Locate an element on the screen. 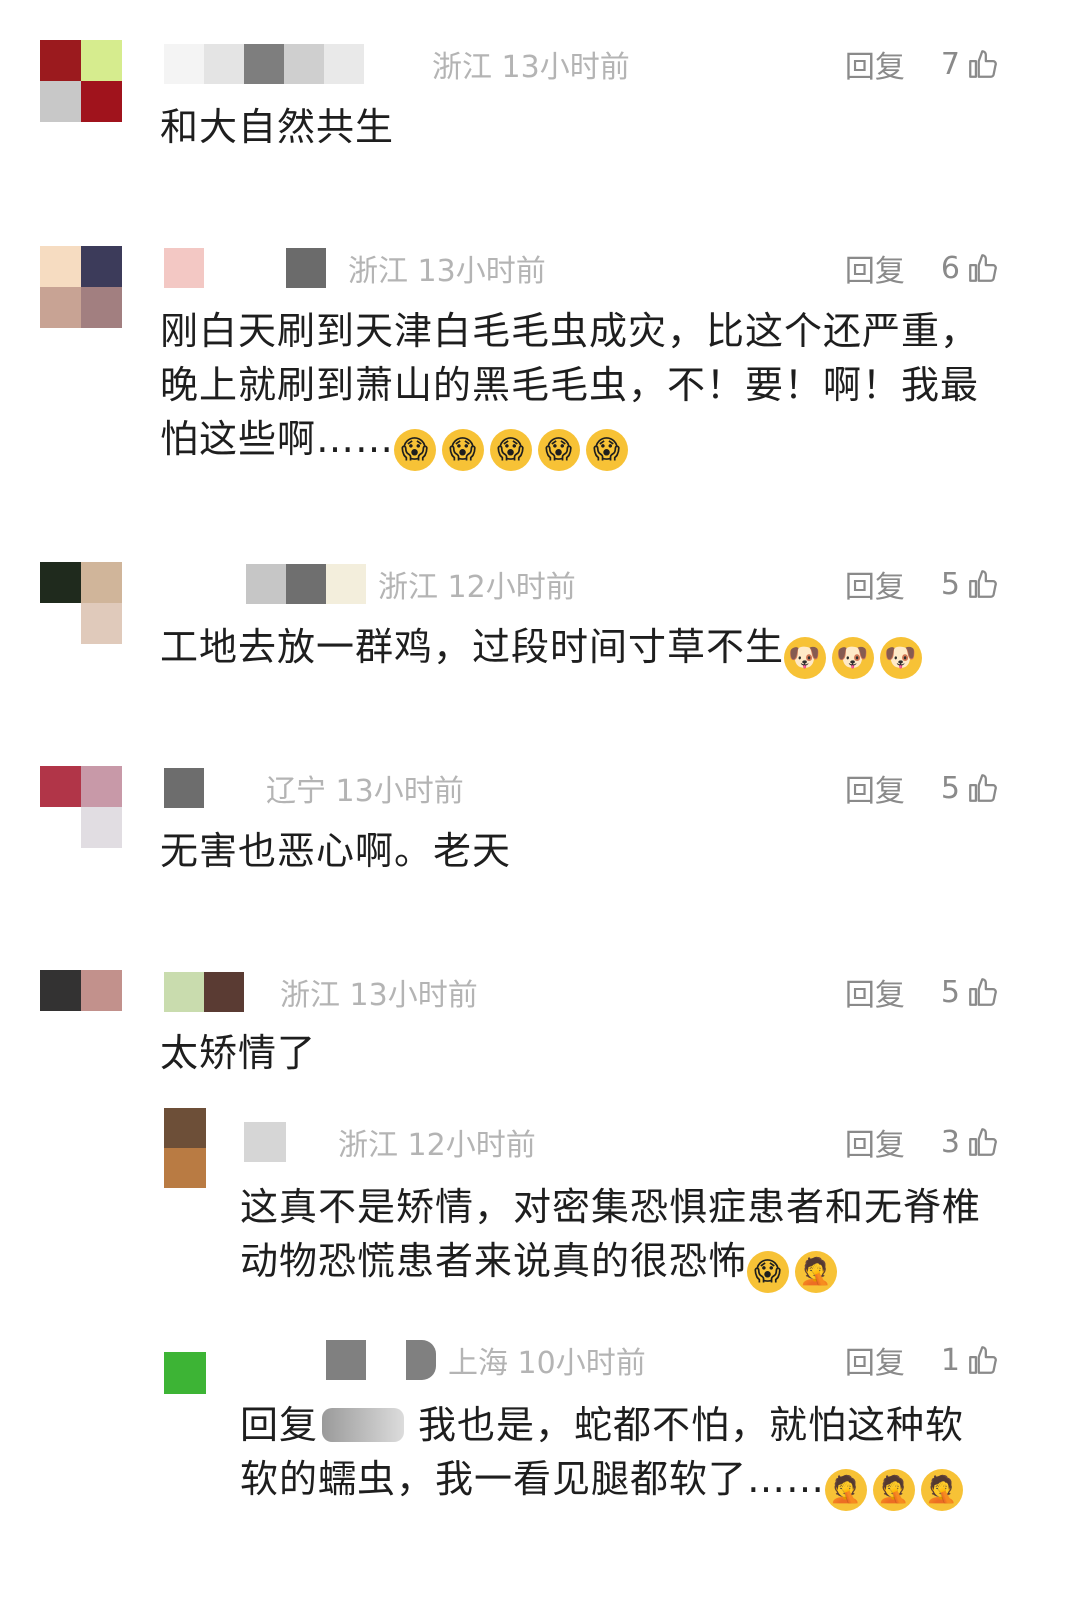 This screenshot has height=1607, width=1080. comment-actions: 回复 3 is located at coordinates (922, 1142).